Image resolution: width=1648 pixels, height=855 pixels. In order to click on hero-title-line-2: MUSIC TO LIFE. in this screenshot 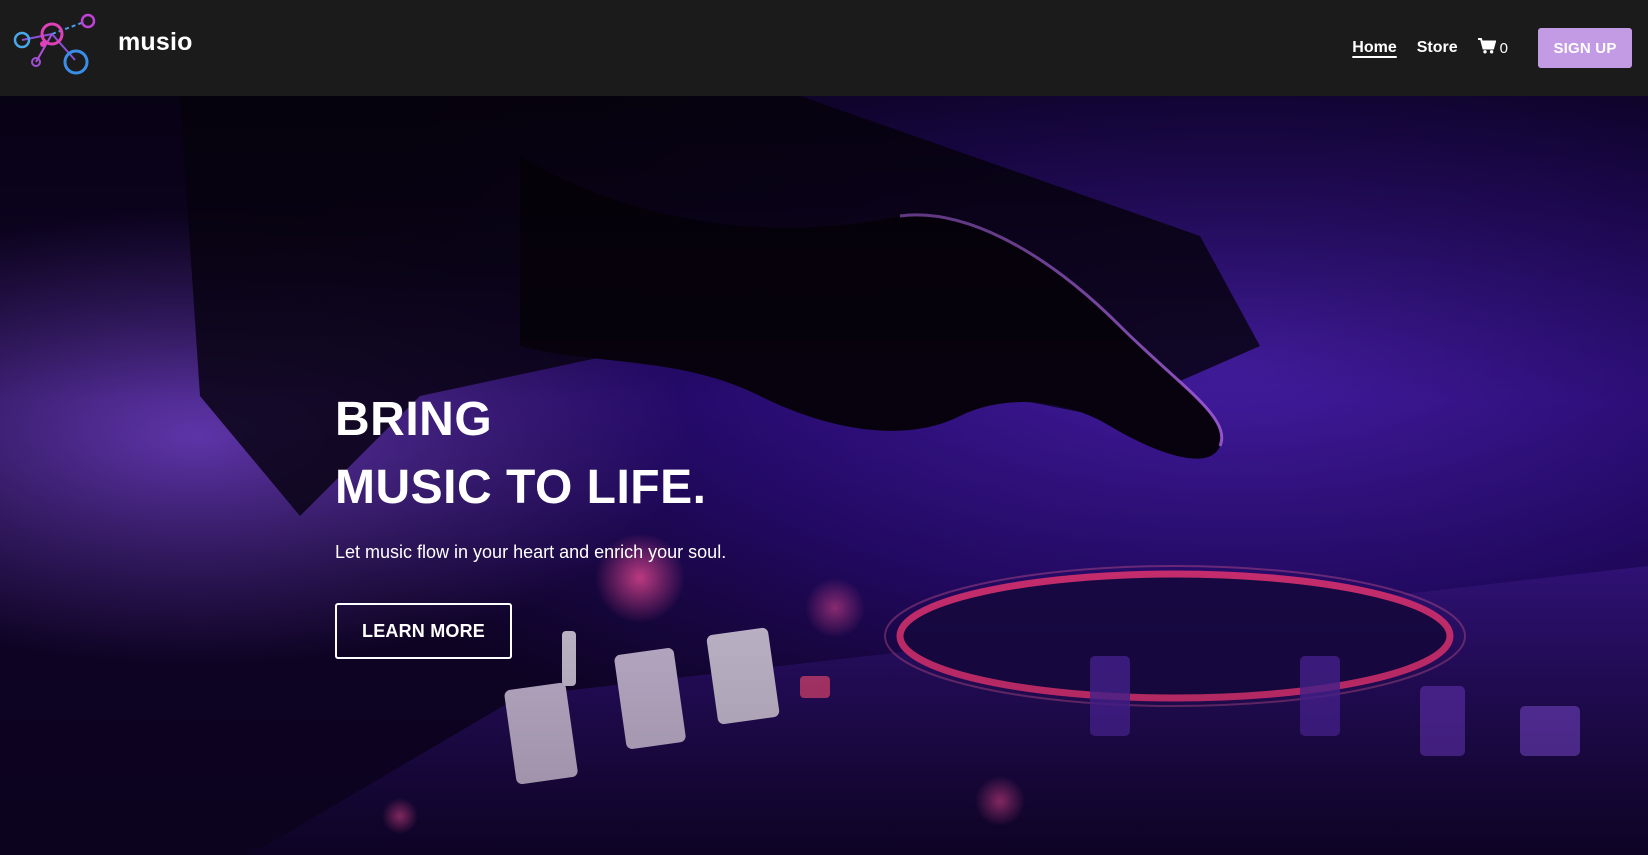, I will do `click(521, 487)`.